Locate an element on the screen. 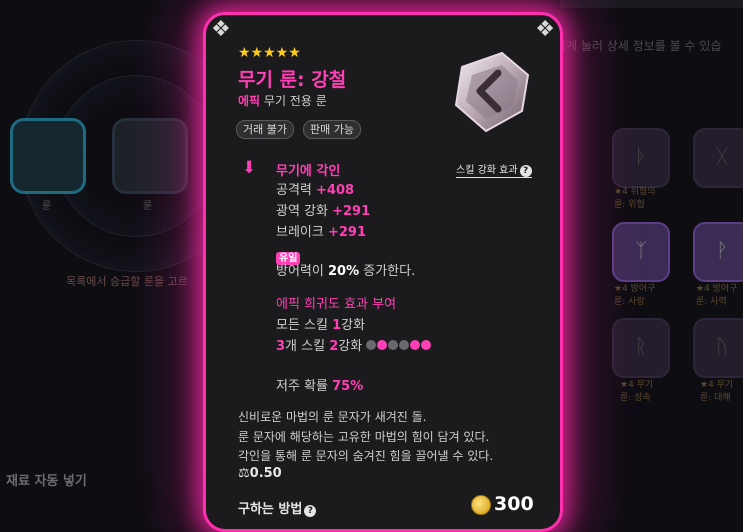  rune-glyph-icon: ᛉ is located at coordinates (641, 250).